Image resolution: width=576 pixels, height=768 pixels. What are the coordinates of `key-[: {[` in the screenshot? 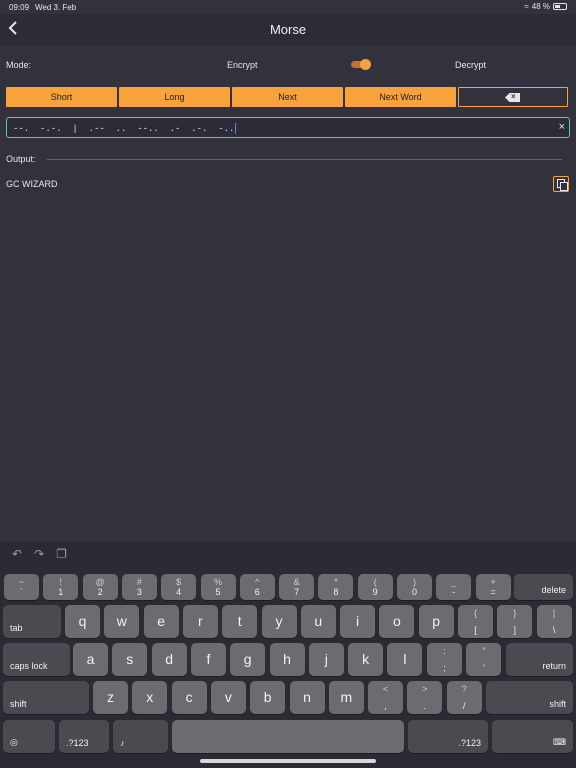 It's located at (475, 621).